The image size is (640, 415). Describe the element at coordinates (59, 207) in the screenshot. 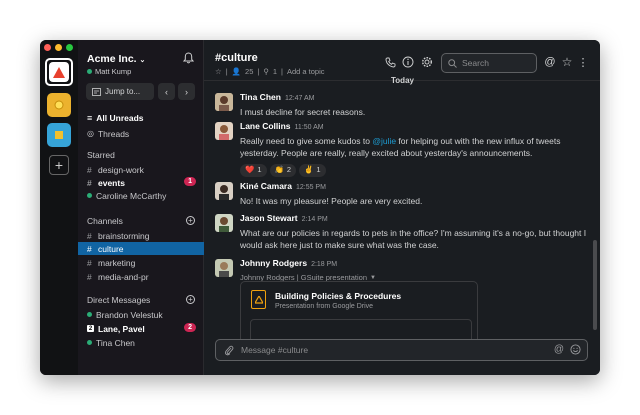

I see `workspace-rail: +` at that location.